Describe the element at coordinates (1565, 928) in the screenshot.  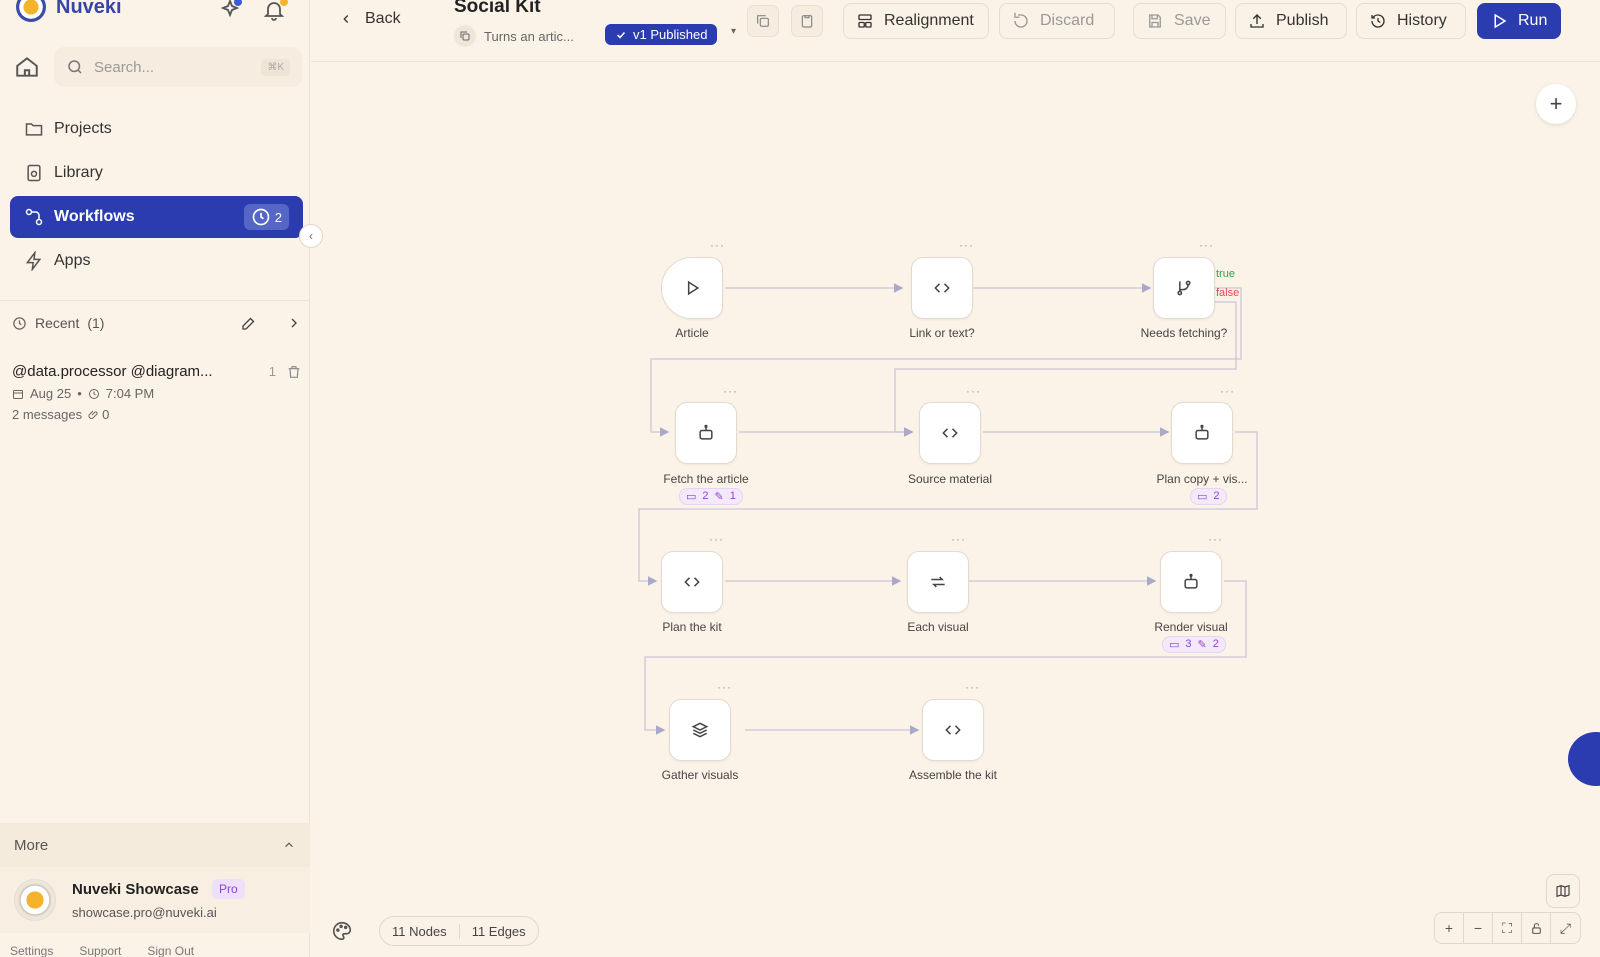
I see `expand-button: ⤢` at that location.